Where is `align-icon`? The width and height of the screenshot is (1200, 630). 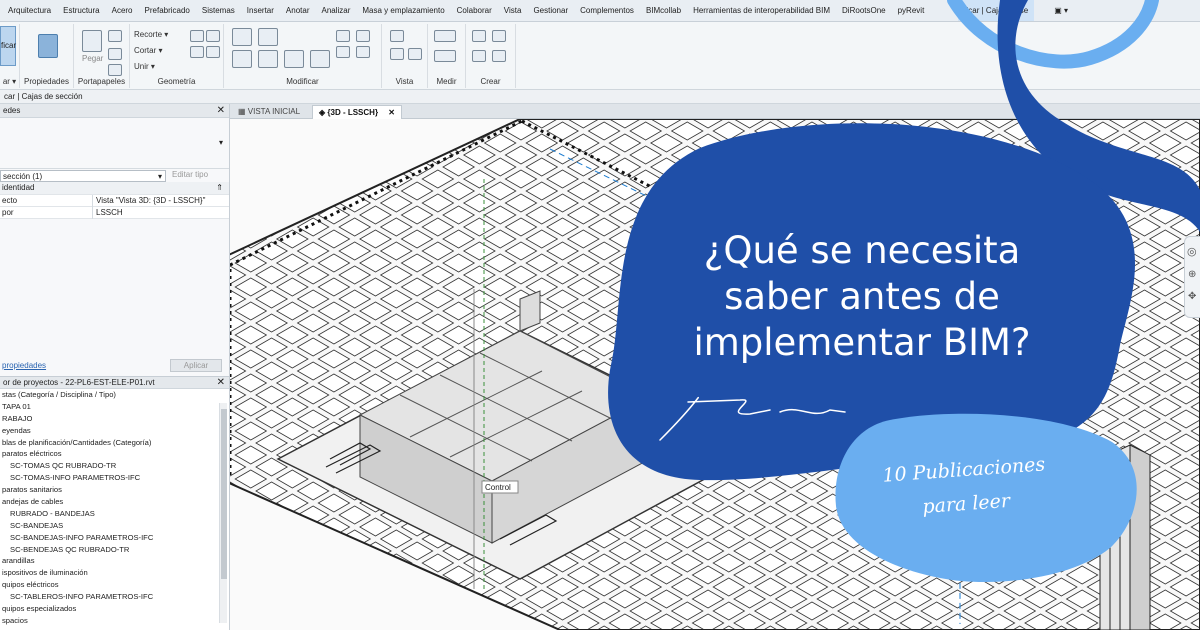 align-icon is located at coordinates (242, 37).